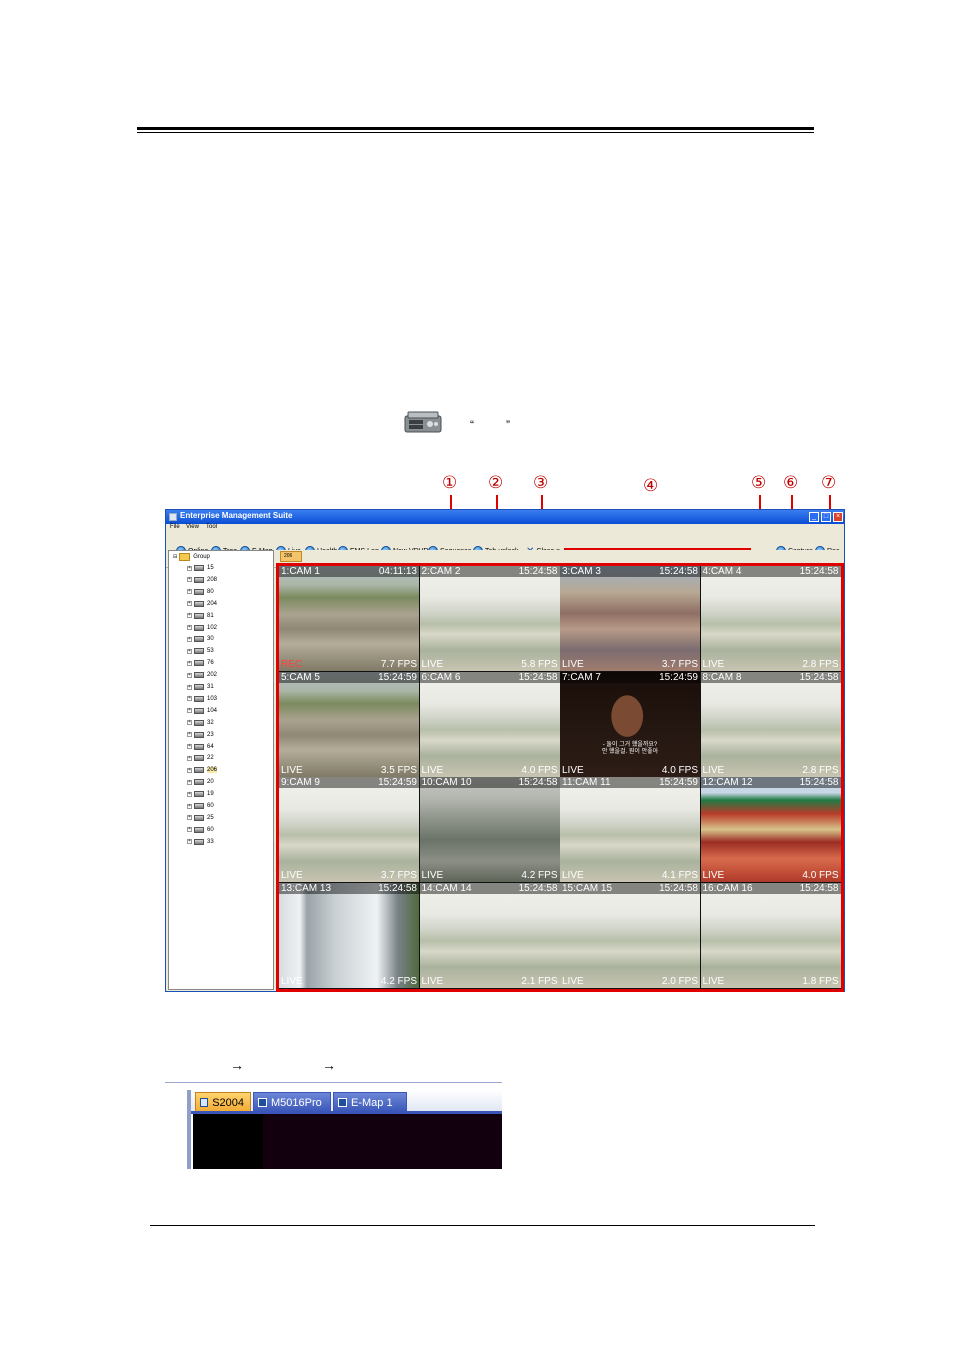 The image size is (954, 1350). I want to click on camera-tile: 4:CAM 4 15:24:58 LIVE 2.8 FPS, so click(770, 618).